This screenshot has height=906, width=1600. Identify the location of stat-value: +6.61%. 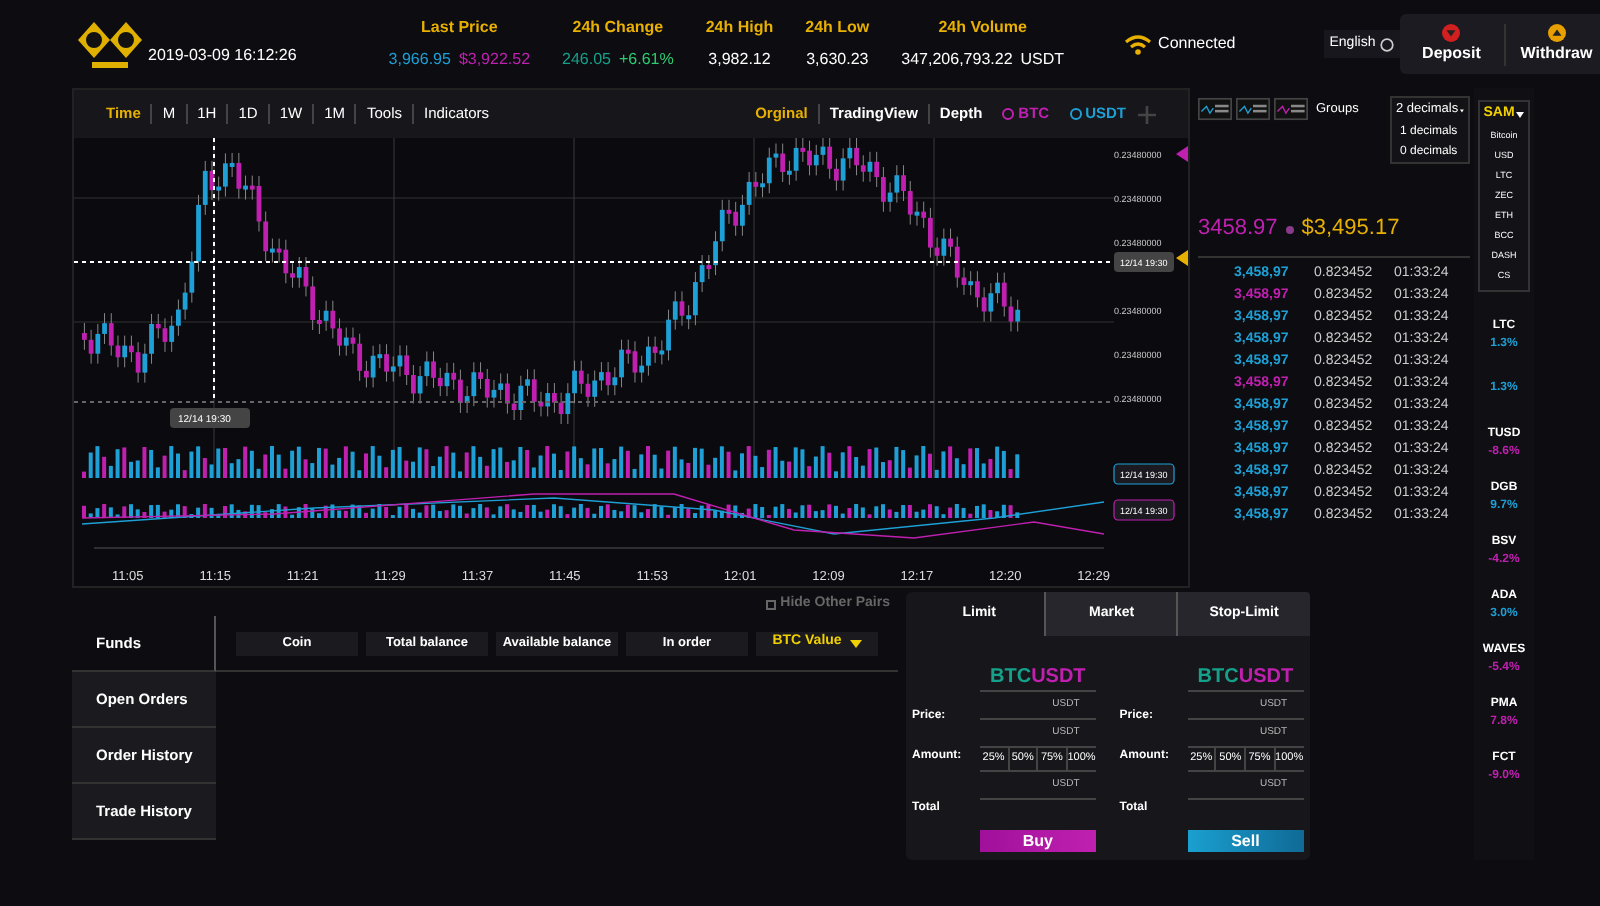
(646, 60).